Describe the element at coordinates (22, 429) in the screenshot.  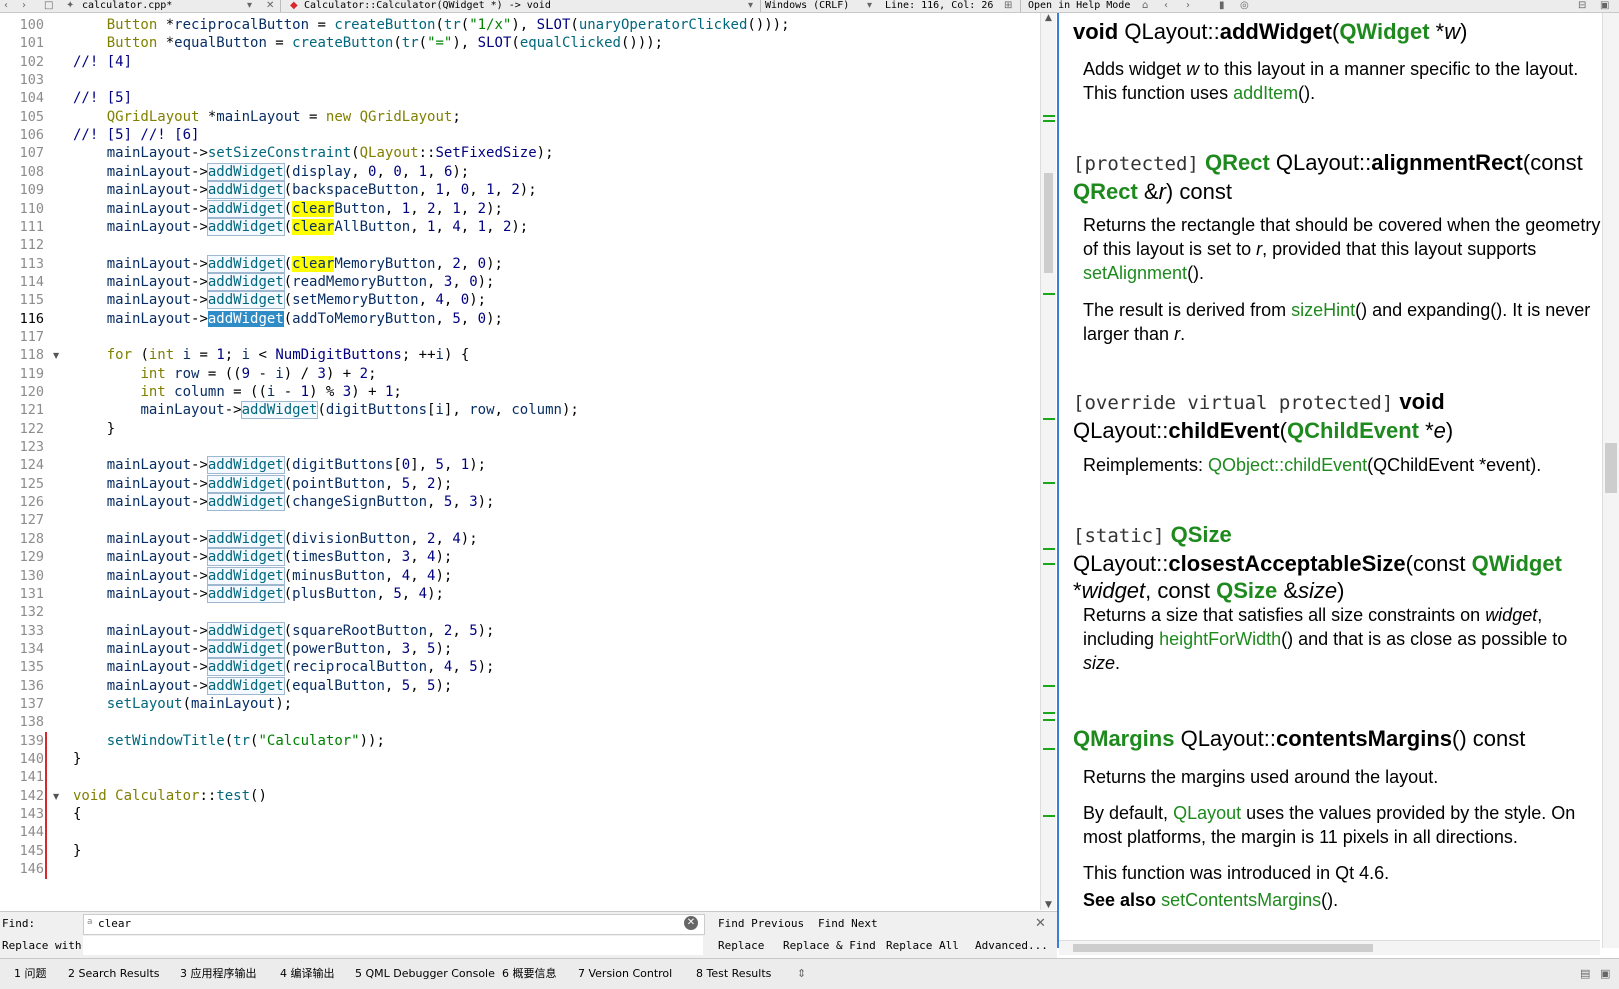
I see `line-number: 122` at that location.